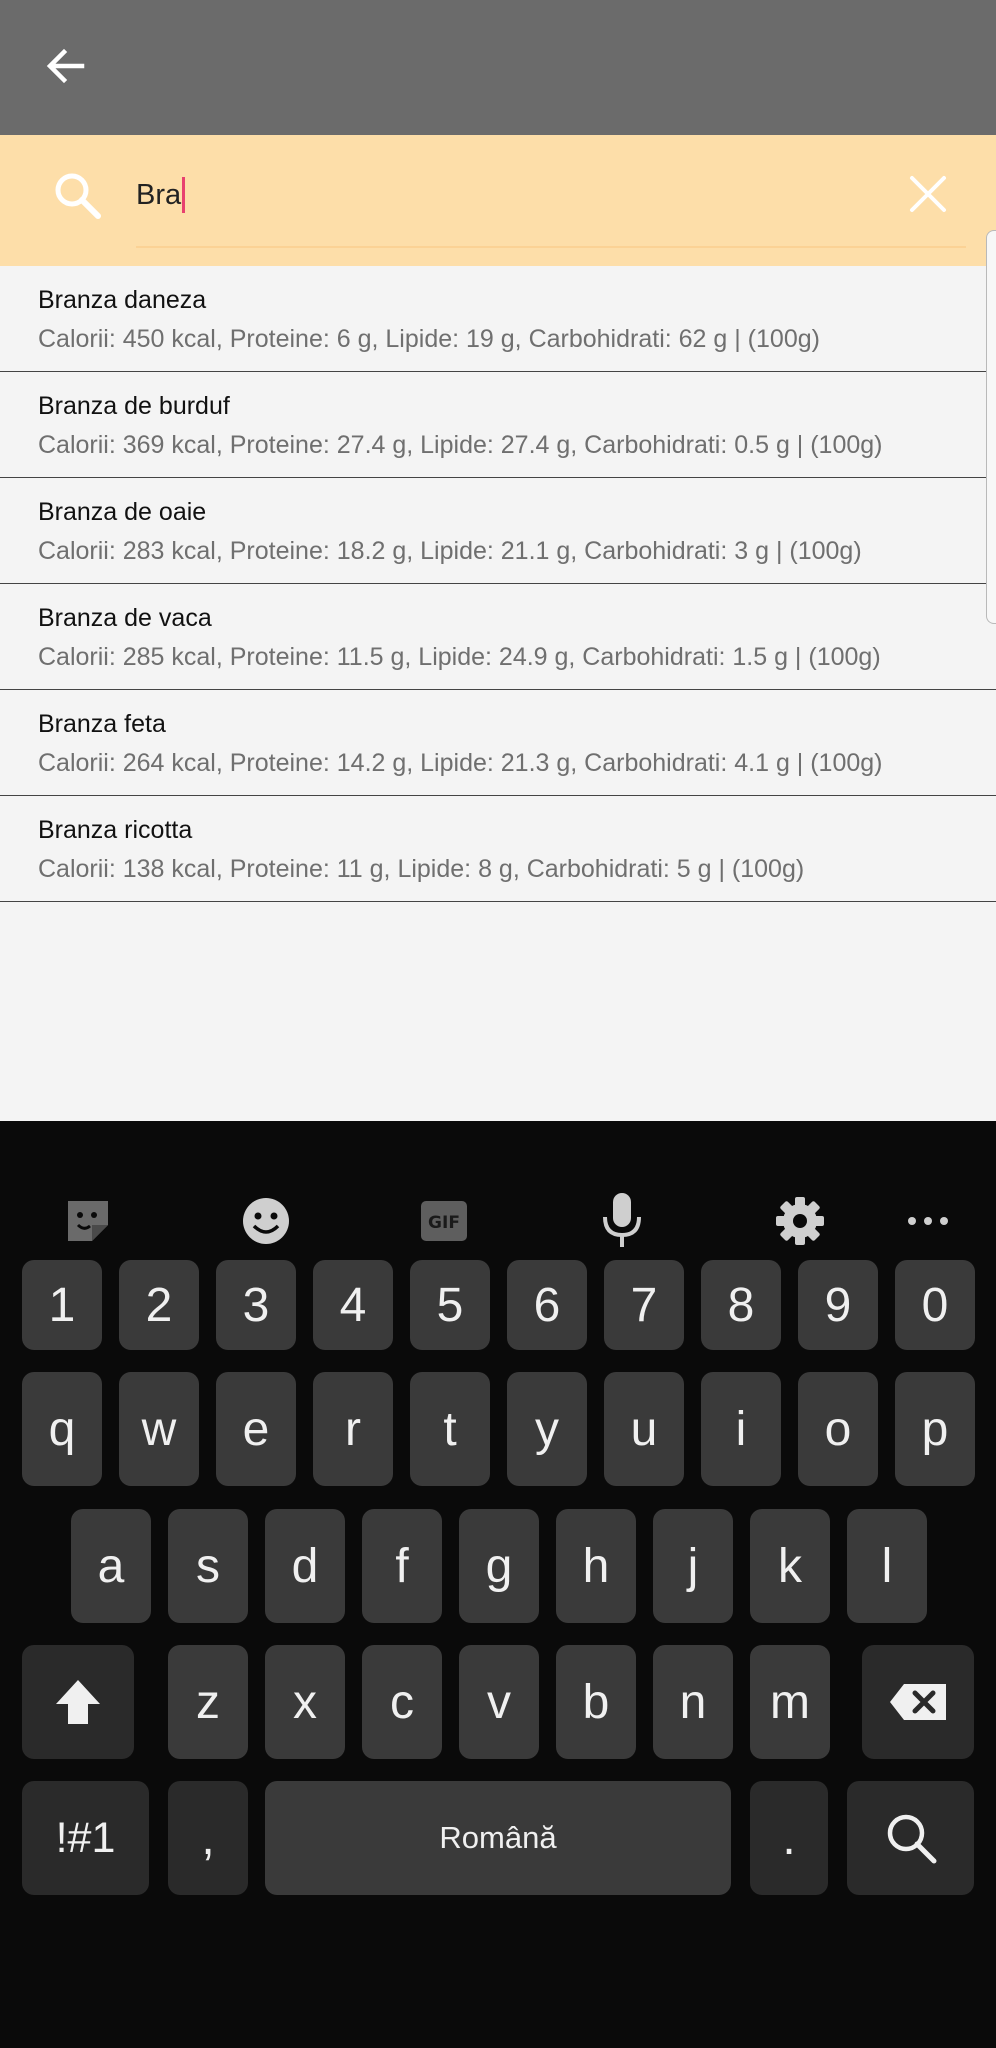  I want to click on symbols-key: !#1, so click(85, 1838).